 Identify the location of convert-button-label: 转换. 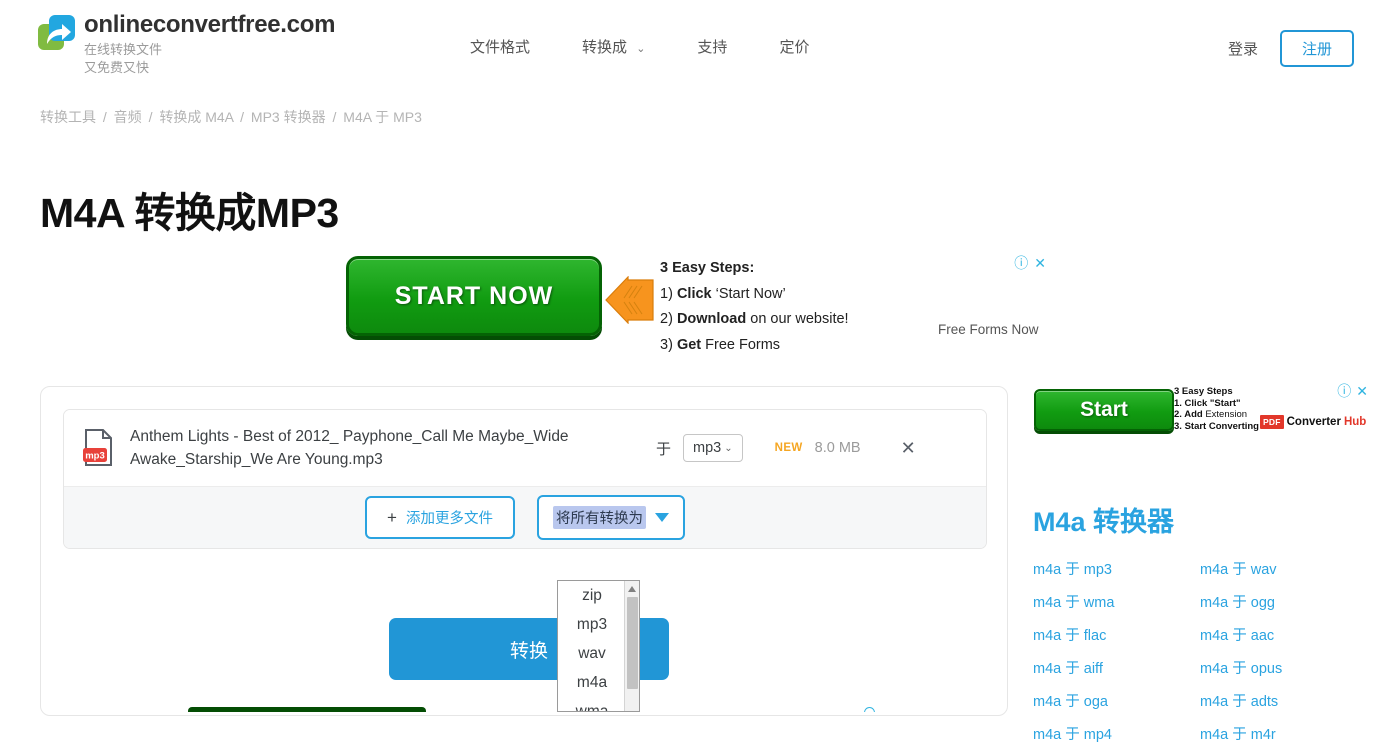
(528, 651).